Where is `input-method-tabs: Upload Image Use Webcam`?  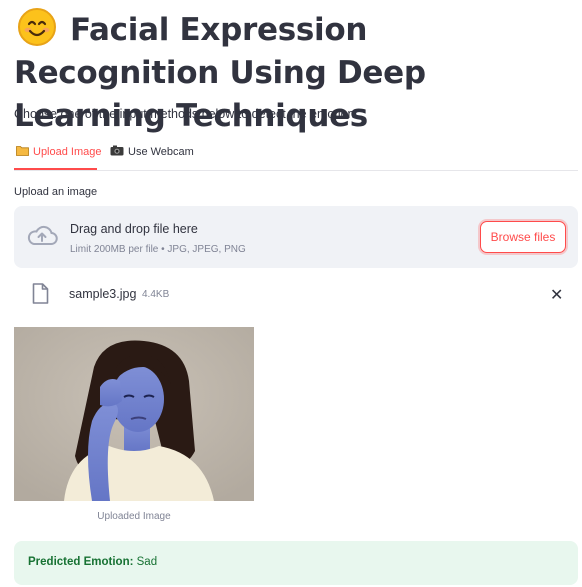 input-method-tabs: Upload Image Use Webcam is located at coordinates (296, 155).